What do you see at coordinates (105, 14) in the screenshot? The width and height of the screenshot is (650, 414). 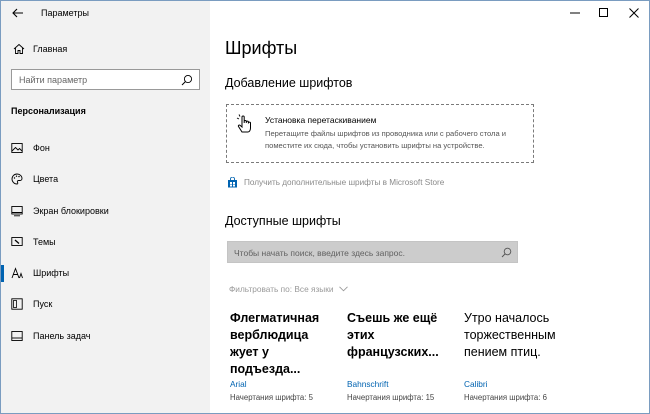 I see `titlebar-left: Параметры` at bounding box center [105, 14].